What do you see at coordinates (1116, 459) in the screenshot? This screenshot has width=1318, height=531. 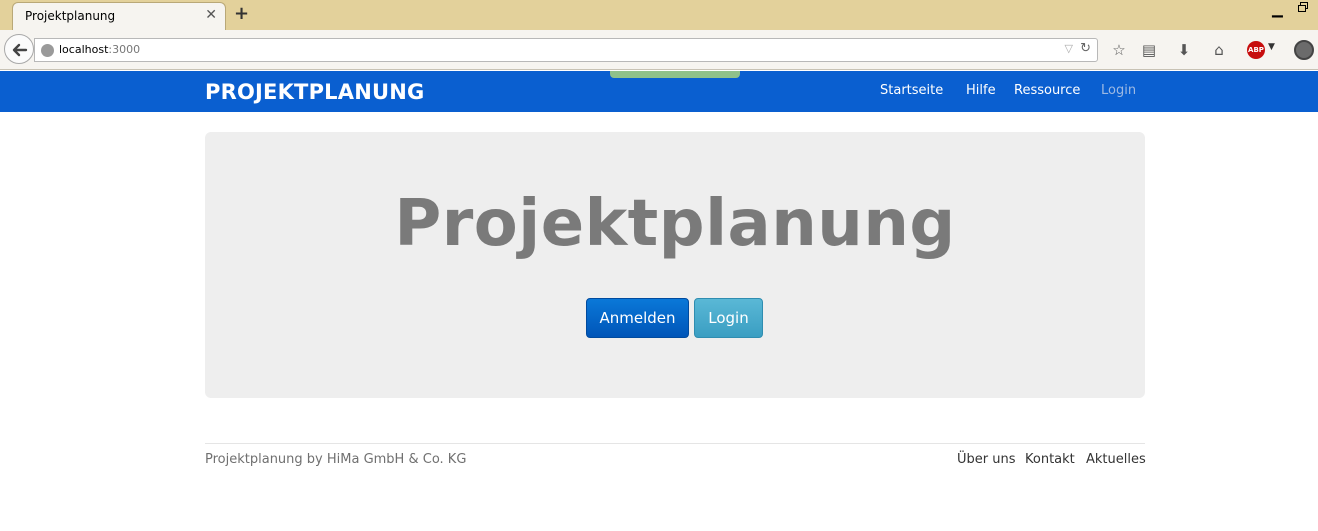 I see `footer-link-aktuelles: Aktuelles` at bounding box center [1116, 459].